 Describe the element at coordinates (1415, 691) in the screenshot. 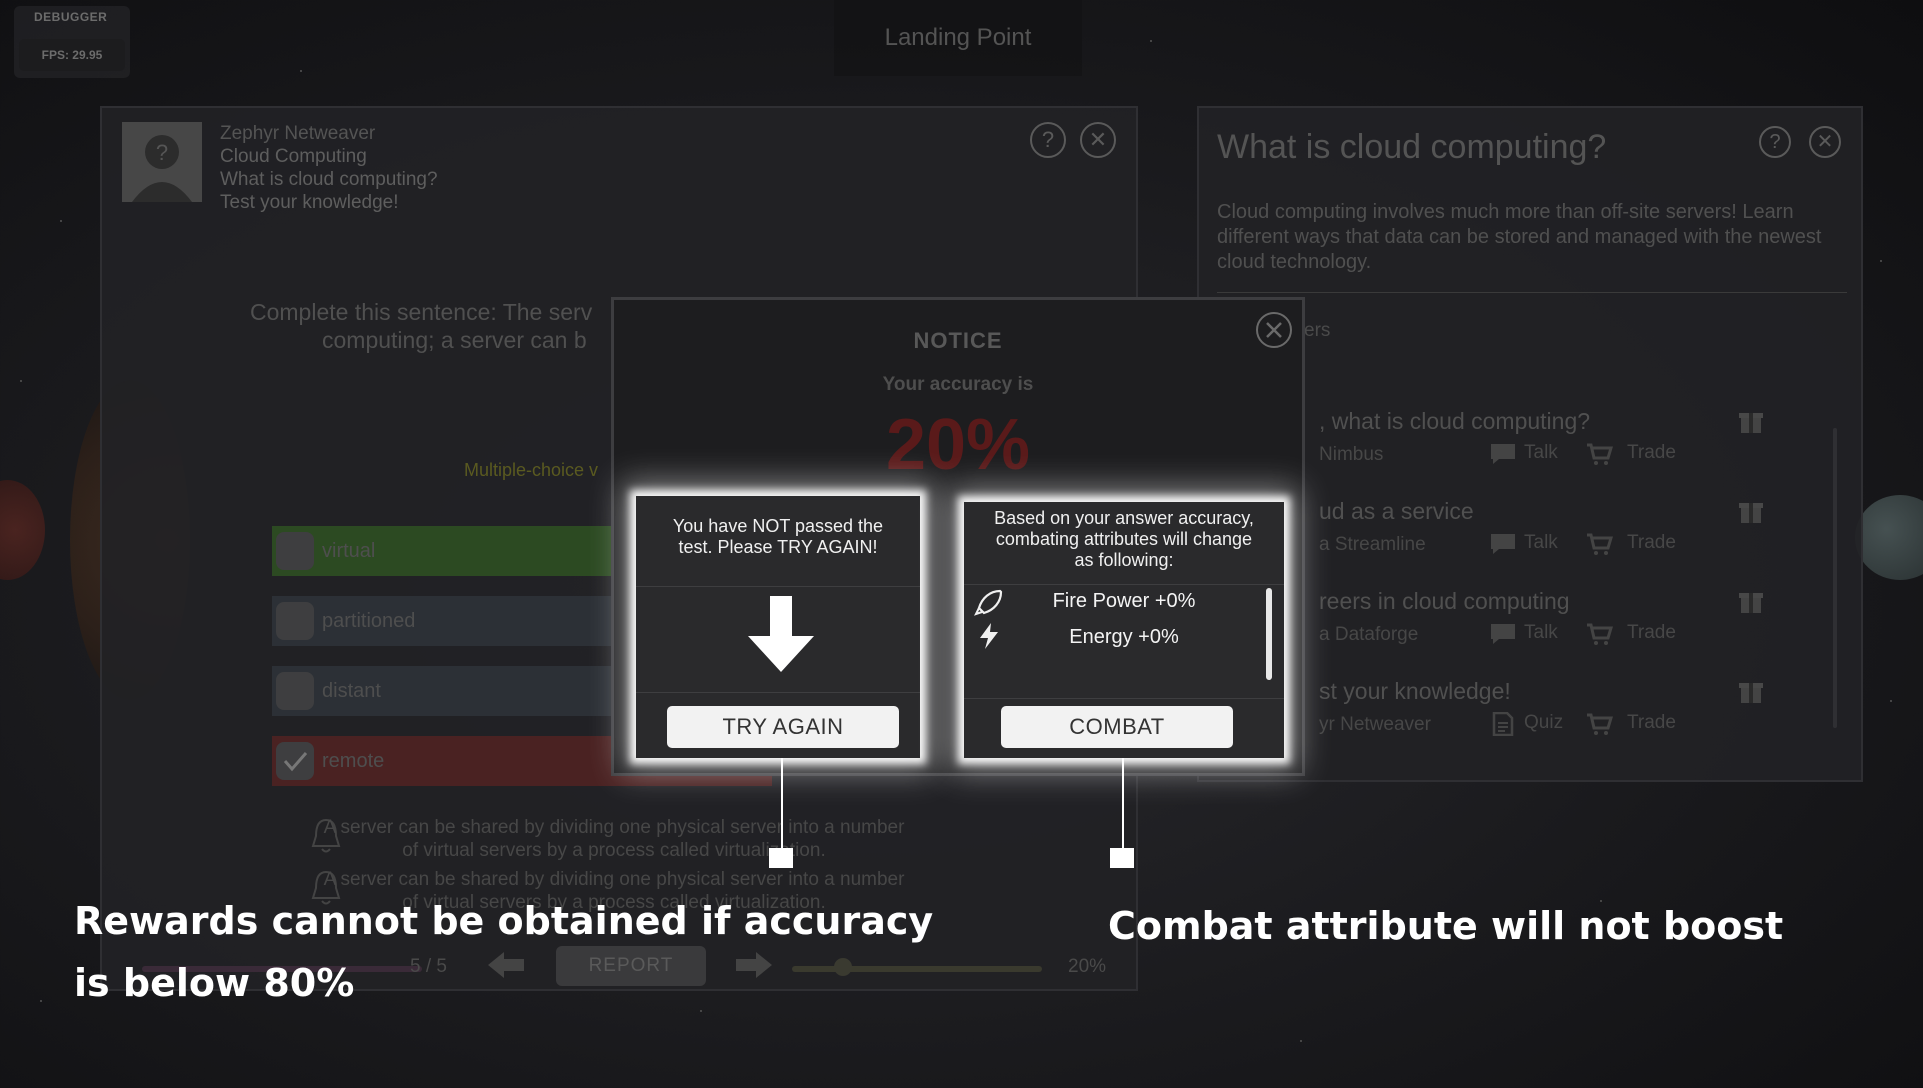

I see `quest-title: st your knowledge!` at that location.